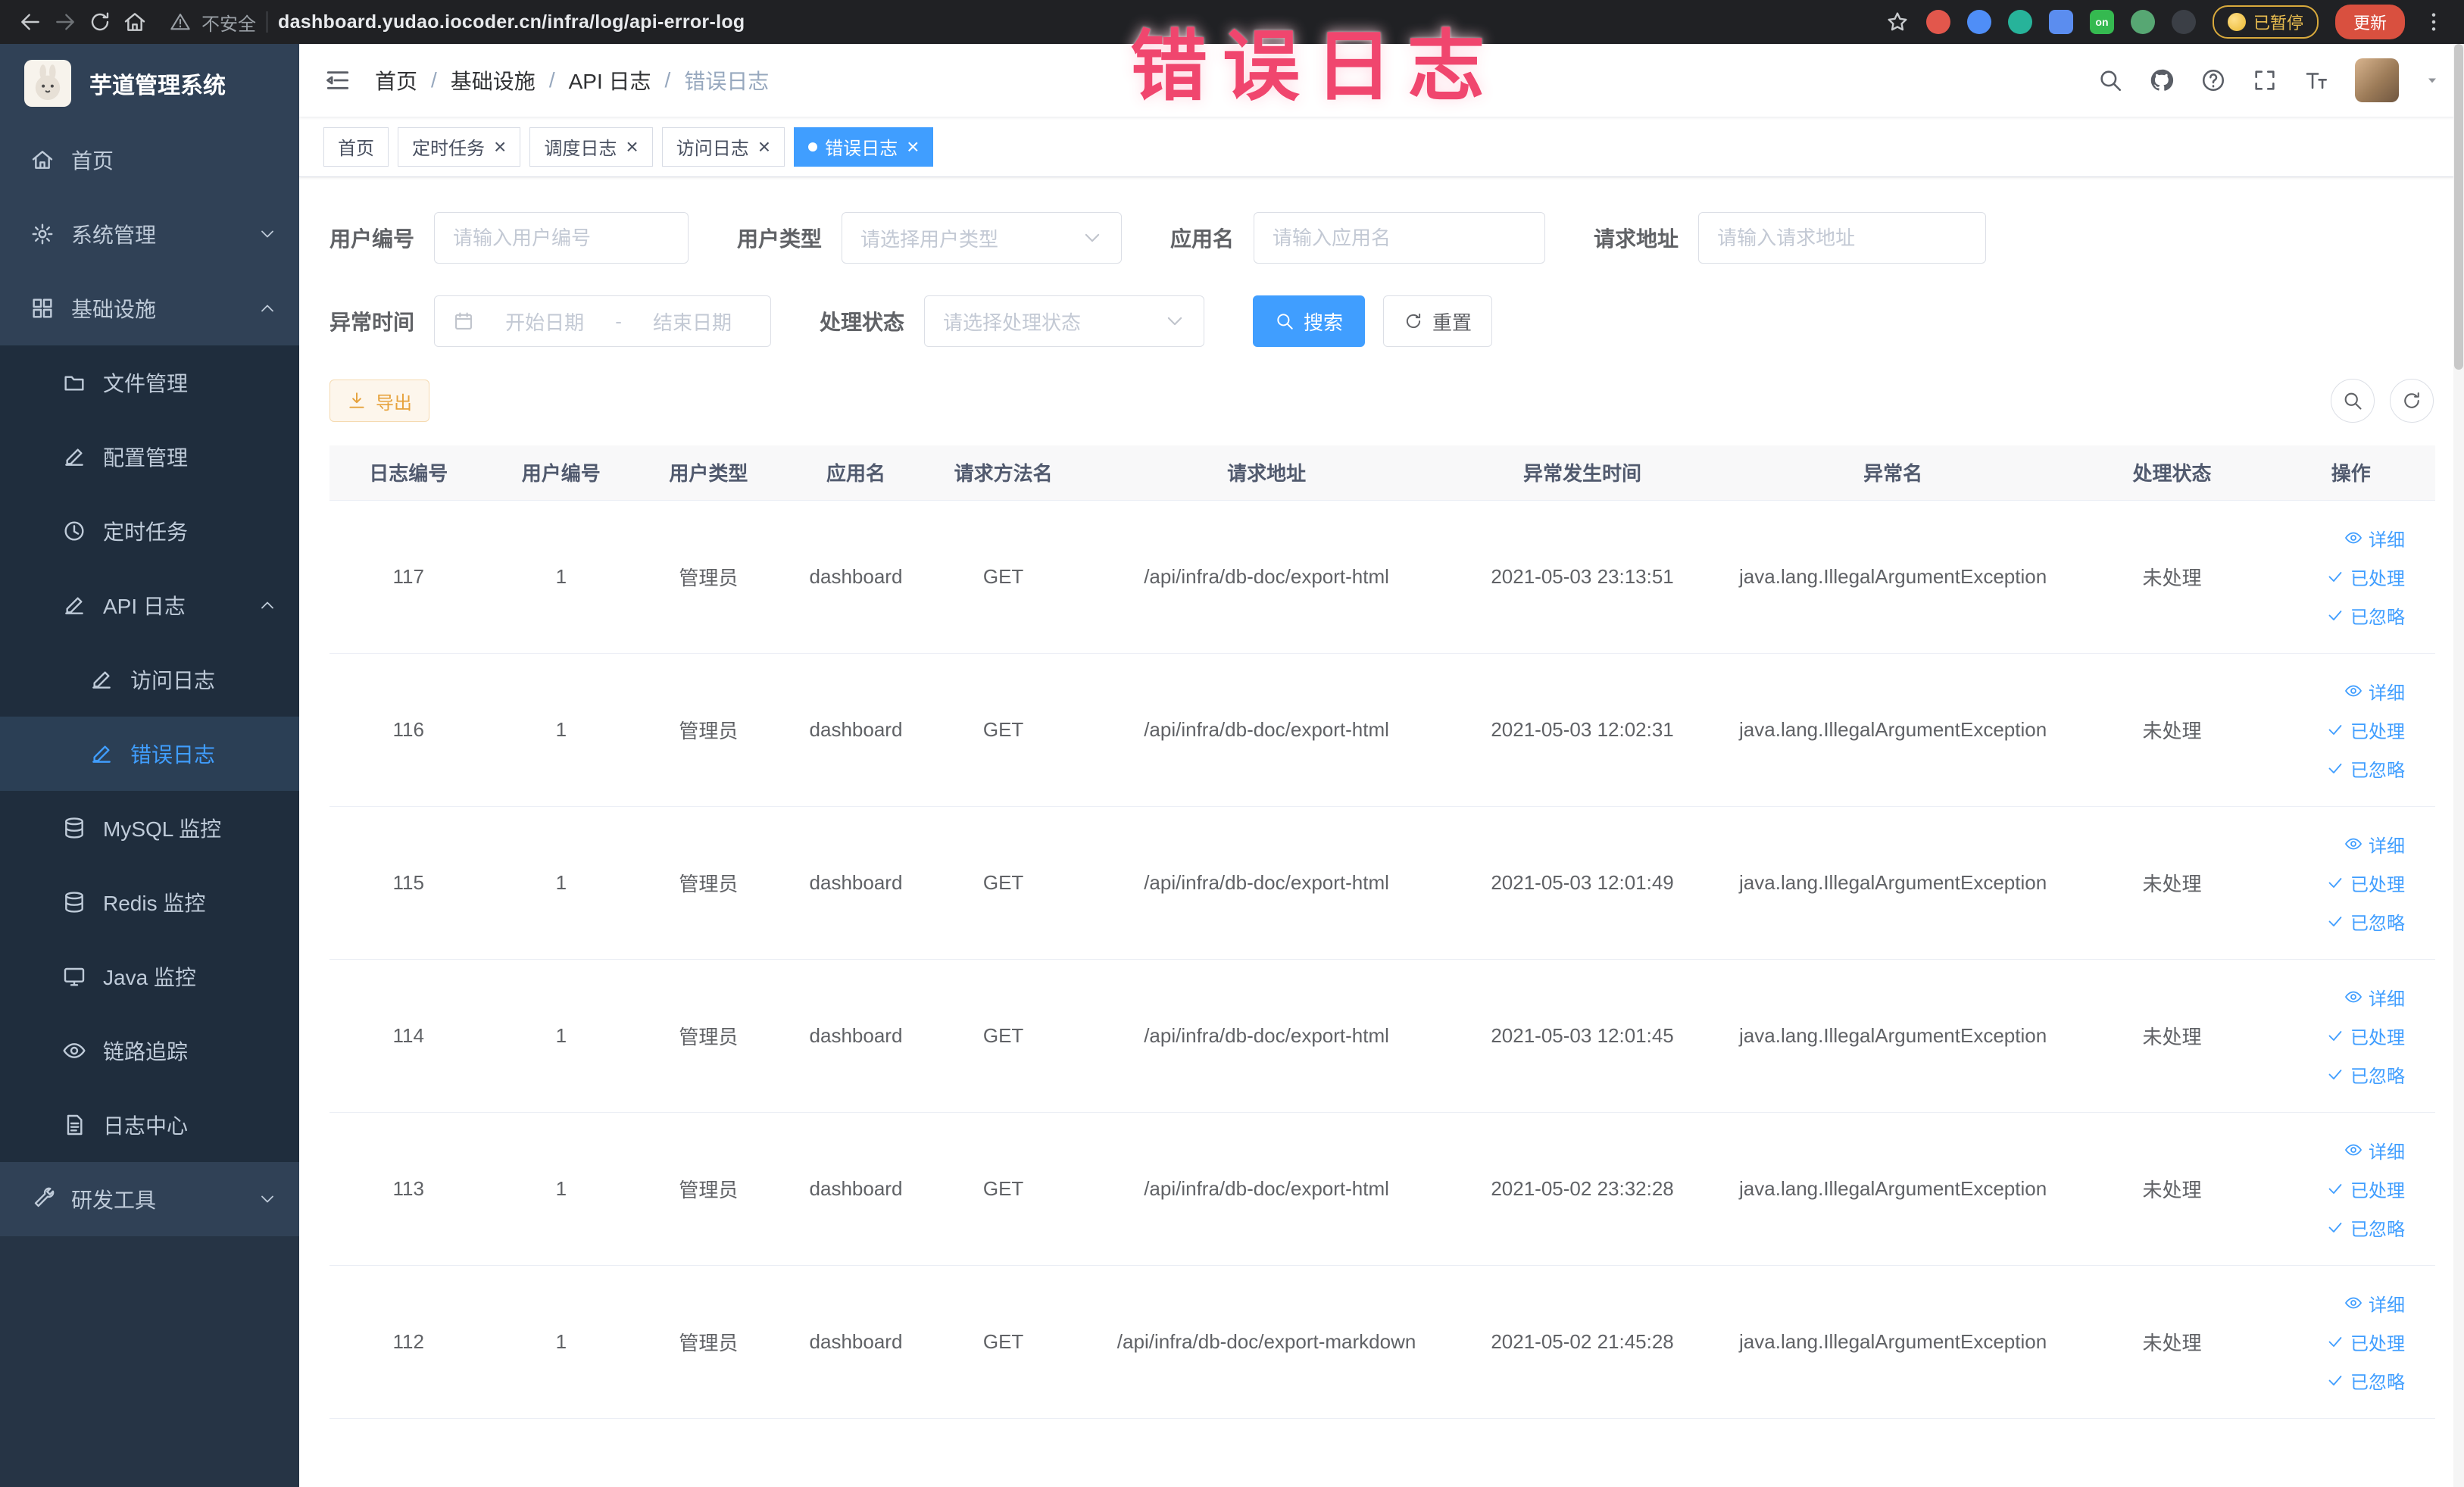 The width and height of the screenshot is (2464, 1487). What do you see at coordinates (864, 147) in the screenshot?
I see `tab-error-log: 错误日志 ×` at bounding box center [864, 147].